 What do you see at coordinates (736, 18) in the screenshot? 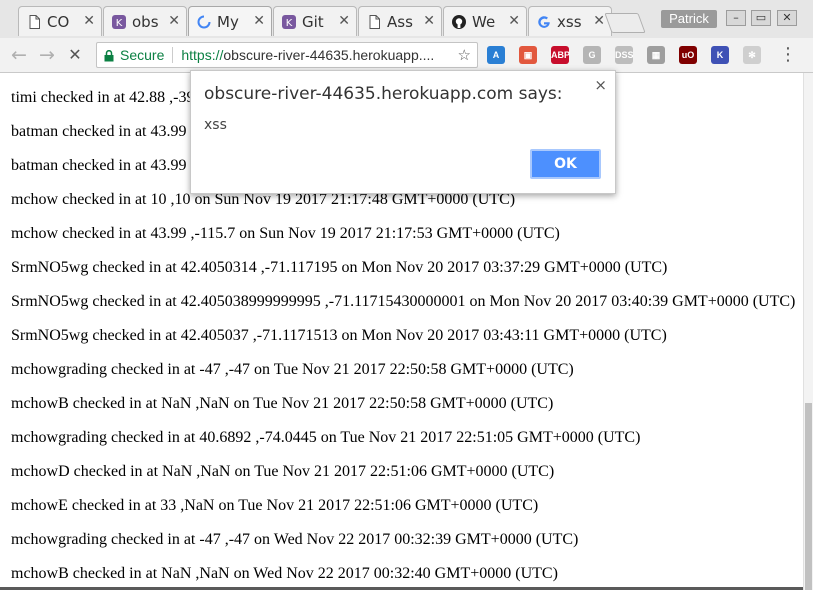
I see `minimize-button: –` at bounding box center [736, 18].